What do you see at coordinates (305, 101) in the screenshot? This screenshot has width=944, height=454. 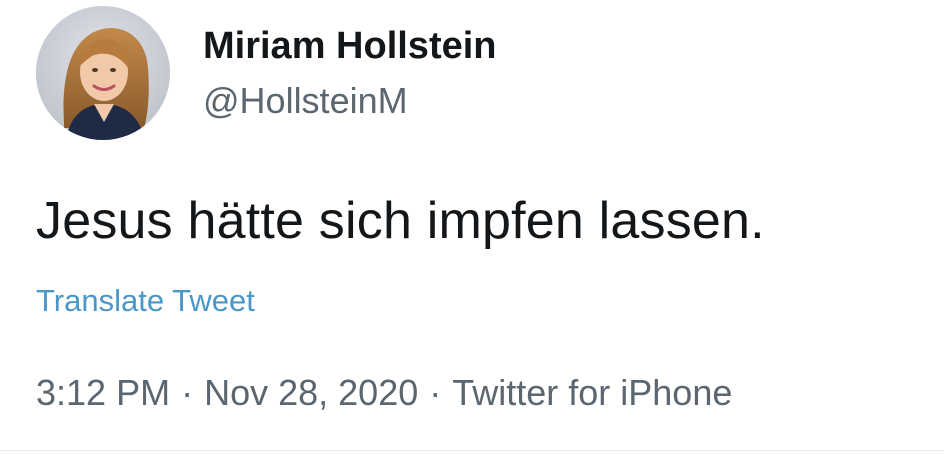 I see `author-handle: @HollsteinM` at bounding box center [305, 101].